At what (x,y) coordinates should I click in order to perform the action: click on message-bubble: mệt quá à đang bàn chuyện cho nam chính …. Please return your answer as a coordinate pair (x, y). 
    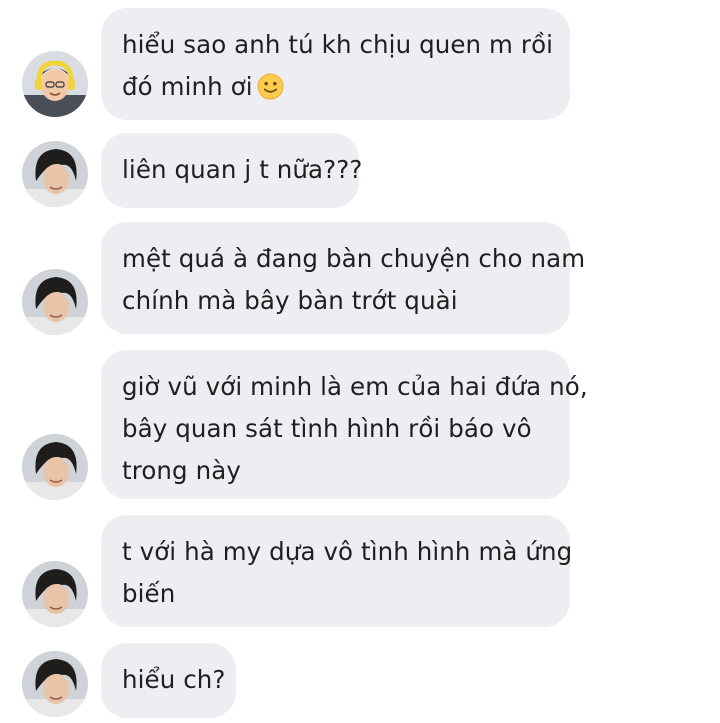
    Looking at the image, I should click on (343, 278).